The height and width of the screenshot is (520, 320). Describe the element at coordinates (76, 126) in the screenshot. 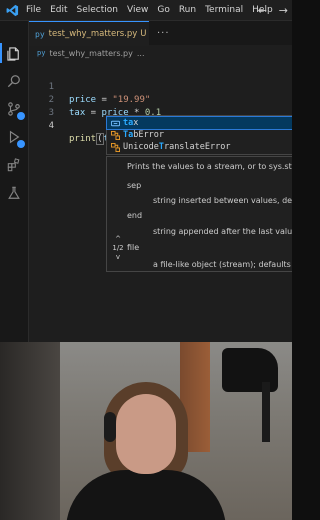

I see `code-line-active: 4 print(ta)` at that location.